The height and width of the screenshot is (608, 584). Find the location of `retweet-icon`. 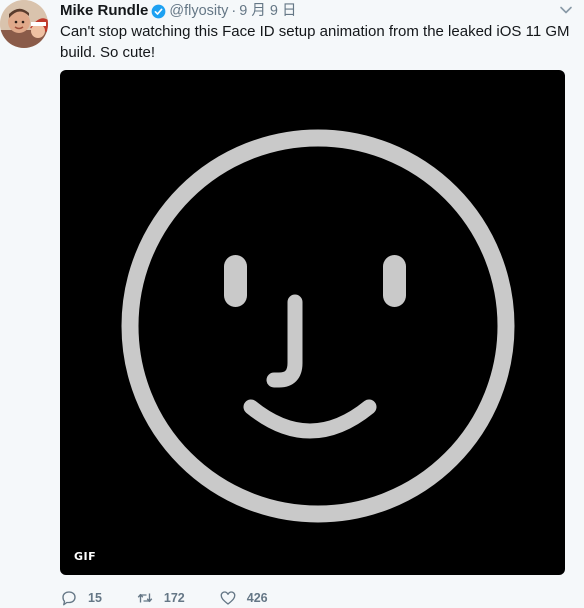

retweet-icon is located at coordinates (145, 598).